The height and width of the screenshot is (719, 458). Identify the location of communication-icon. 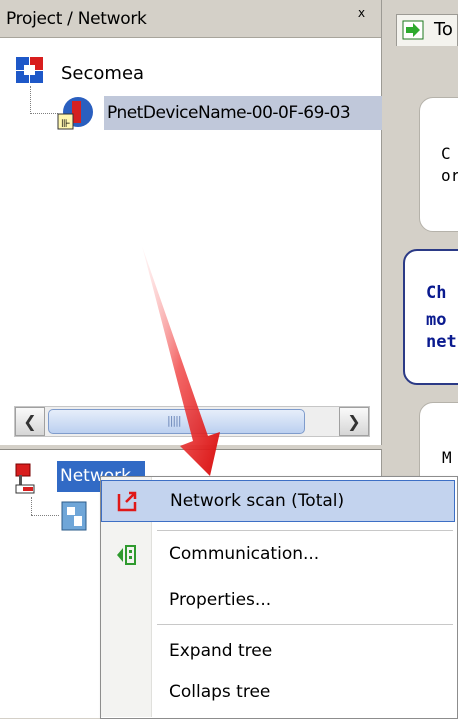
(126, 555).